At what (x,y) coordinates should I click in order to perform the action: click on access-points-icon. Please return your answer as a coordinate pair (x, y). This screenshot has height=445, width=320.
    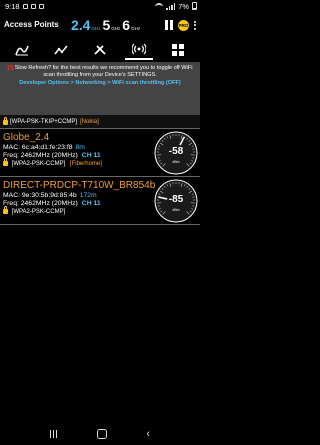
    Looking at the image, I should click on (139, 49).